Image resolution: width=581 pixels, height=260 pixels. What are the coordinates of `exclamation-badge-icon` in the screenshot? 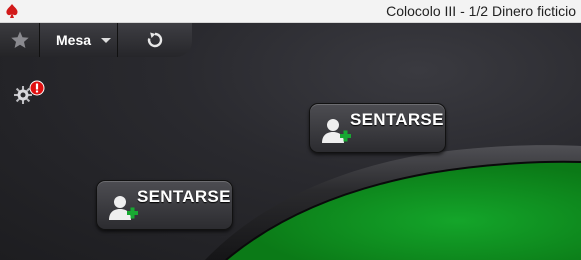 It's located at (37, 88).